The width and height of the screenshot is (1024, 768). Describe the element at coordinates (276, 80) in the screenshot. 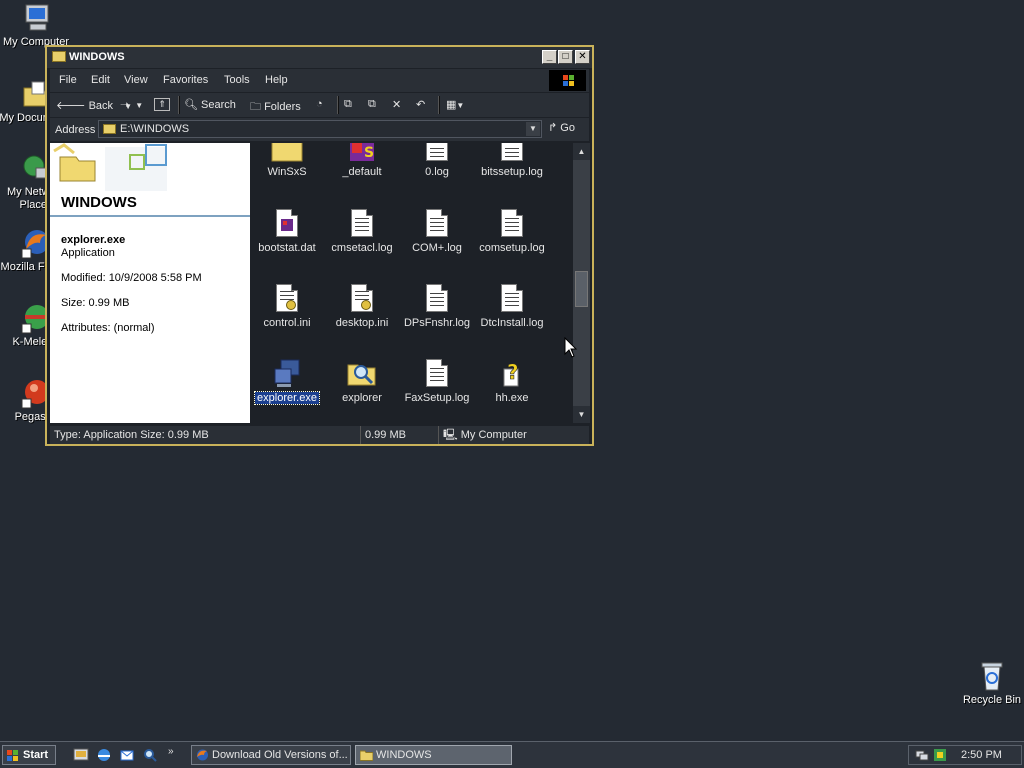

I see `menu-help: Help` at that location.